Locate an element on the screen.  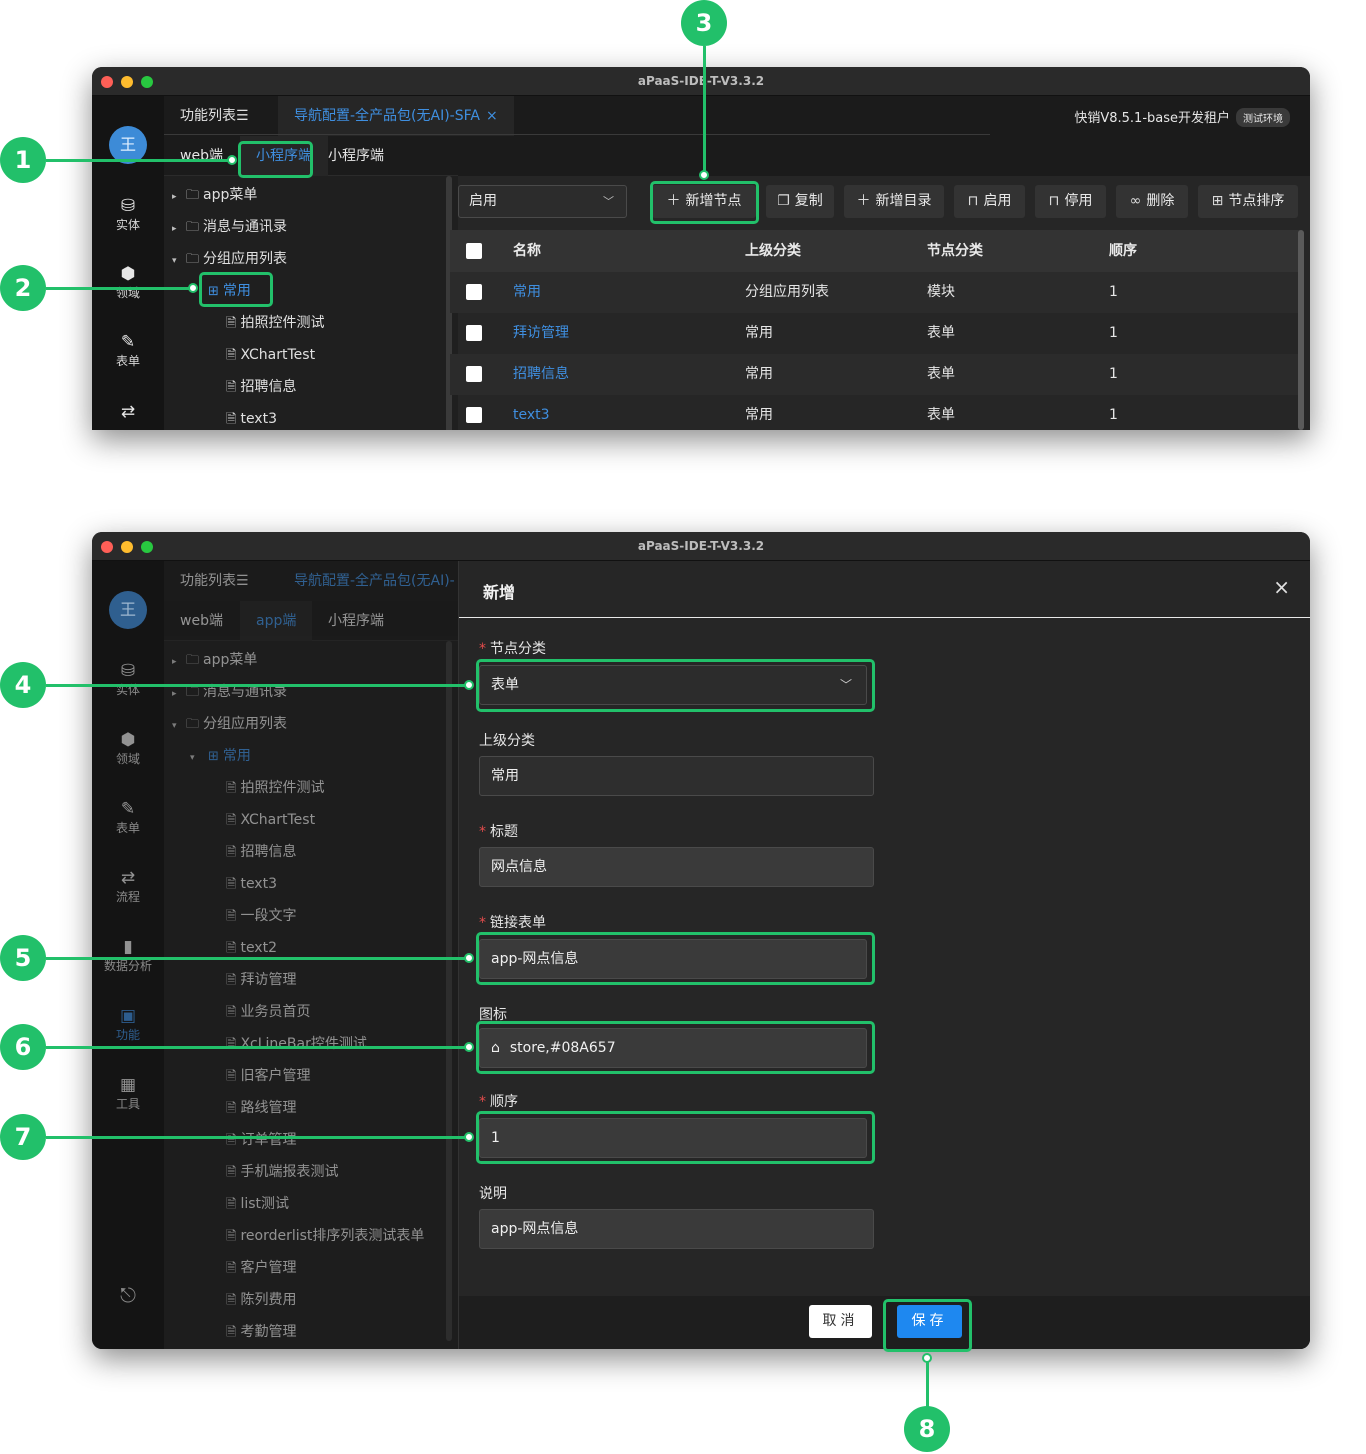
tree-node: 🗎 旧客户管理 is located at coordinates (268, 1076).